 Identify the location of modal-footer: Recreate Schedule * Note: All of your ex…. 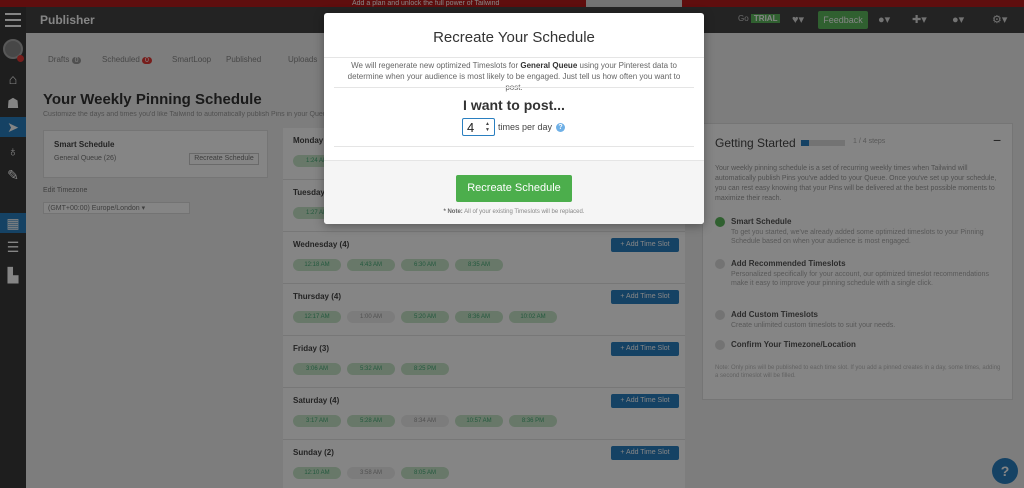
(514, 192).